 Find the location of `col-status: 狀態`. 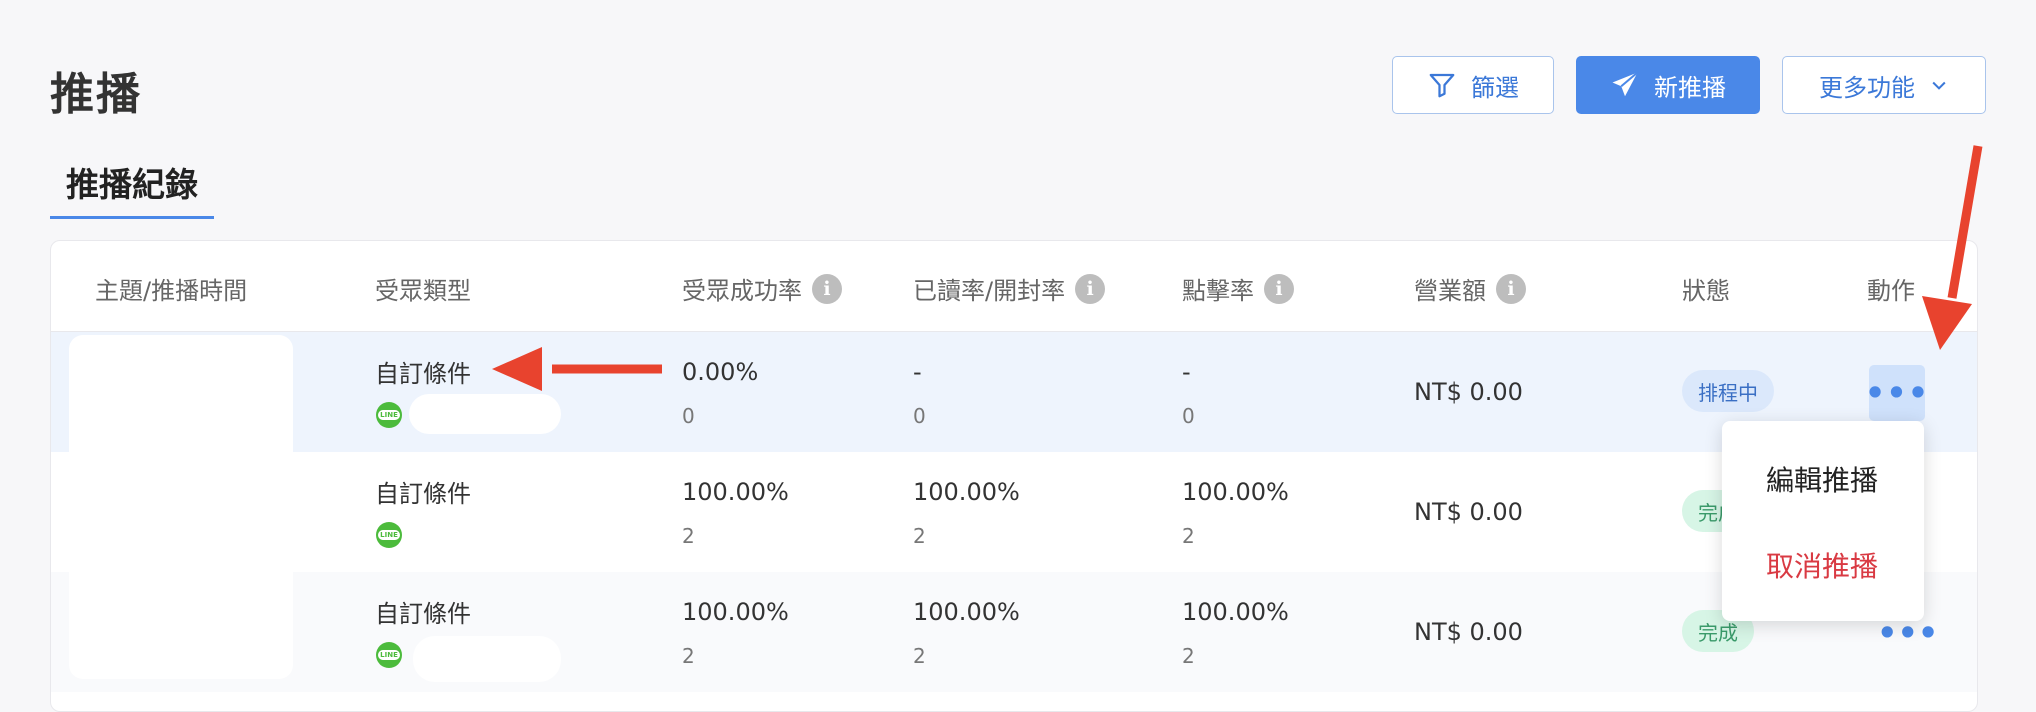

col-status: 狀態 is located at coordinates (1706, 288).